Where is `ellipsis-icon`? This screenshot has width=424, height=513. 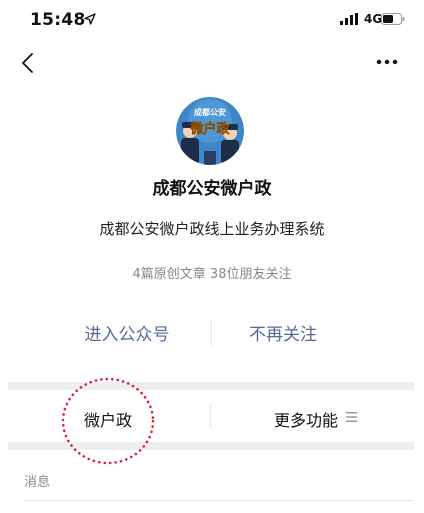
ellipsis-icon is located at coordinates (387, 62).